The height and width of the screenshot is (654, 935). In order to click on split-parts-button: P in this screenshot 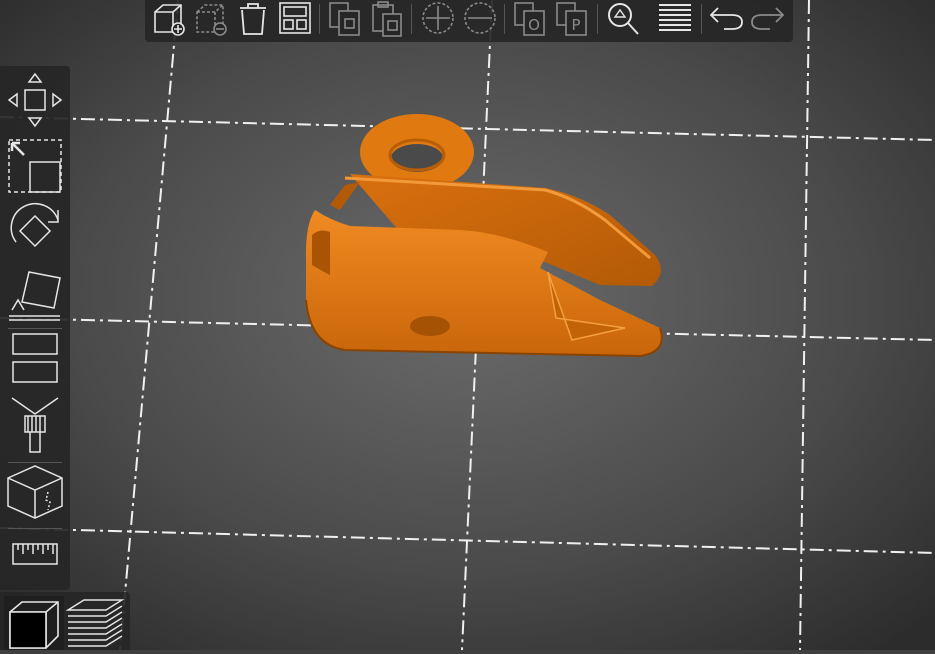, I will do `click(572, 19)`.